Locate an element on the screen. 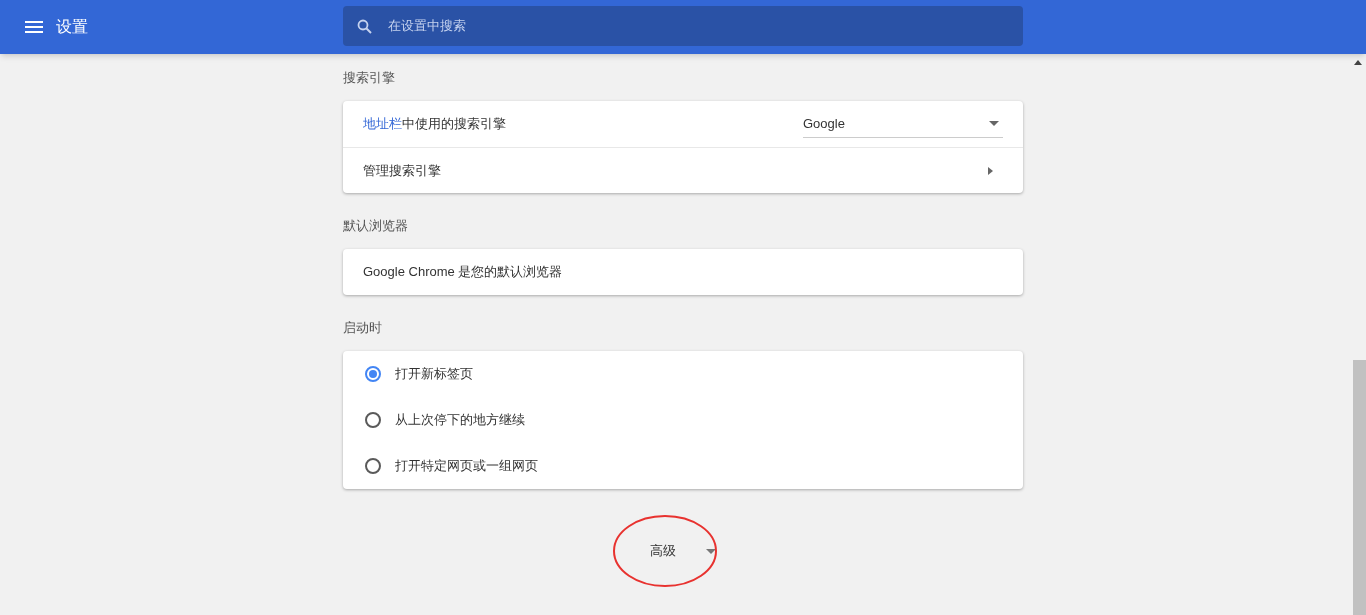  search-field: 在设置中搜索 is located at coordinates (683, 26).